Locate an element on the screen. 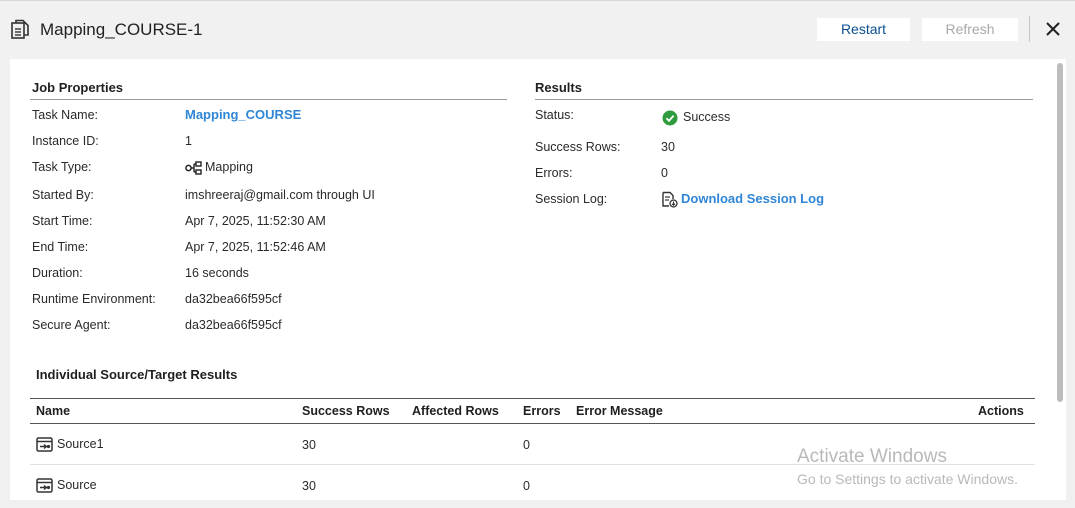  started-by-label: Started By: is located at coordinates (63, 195).